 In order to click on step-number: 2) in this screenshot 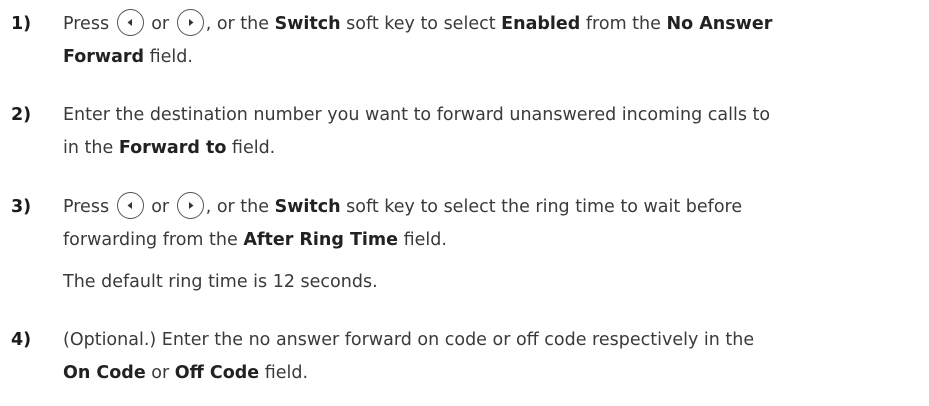, I will do `click(21, 115)`.